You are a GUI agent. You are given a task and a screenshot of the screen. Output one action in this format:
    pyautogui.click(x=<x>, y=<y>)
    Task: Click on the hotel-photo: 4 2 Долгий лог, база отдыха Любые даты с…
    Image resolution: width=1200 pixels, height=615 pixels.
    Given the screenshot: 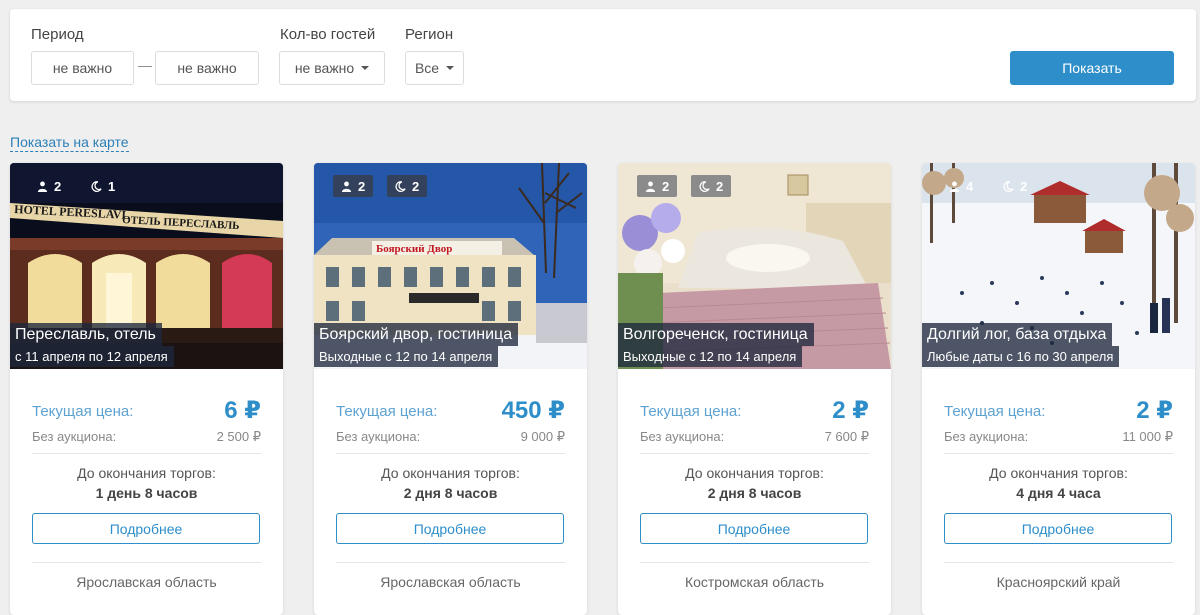 What is the action you would take?
    pyautogui.click(x=1058, y=266)
    